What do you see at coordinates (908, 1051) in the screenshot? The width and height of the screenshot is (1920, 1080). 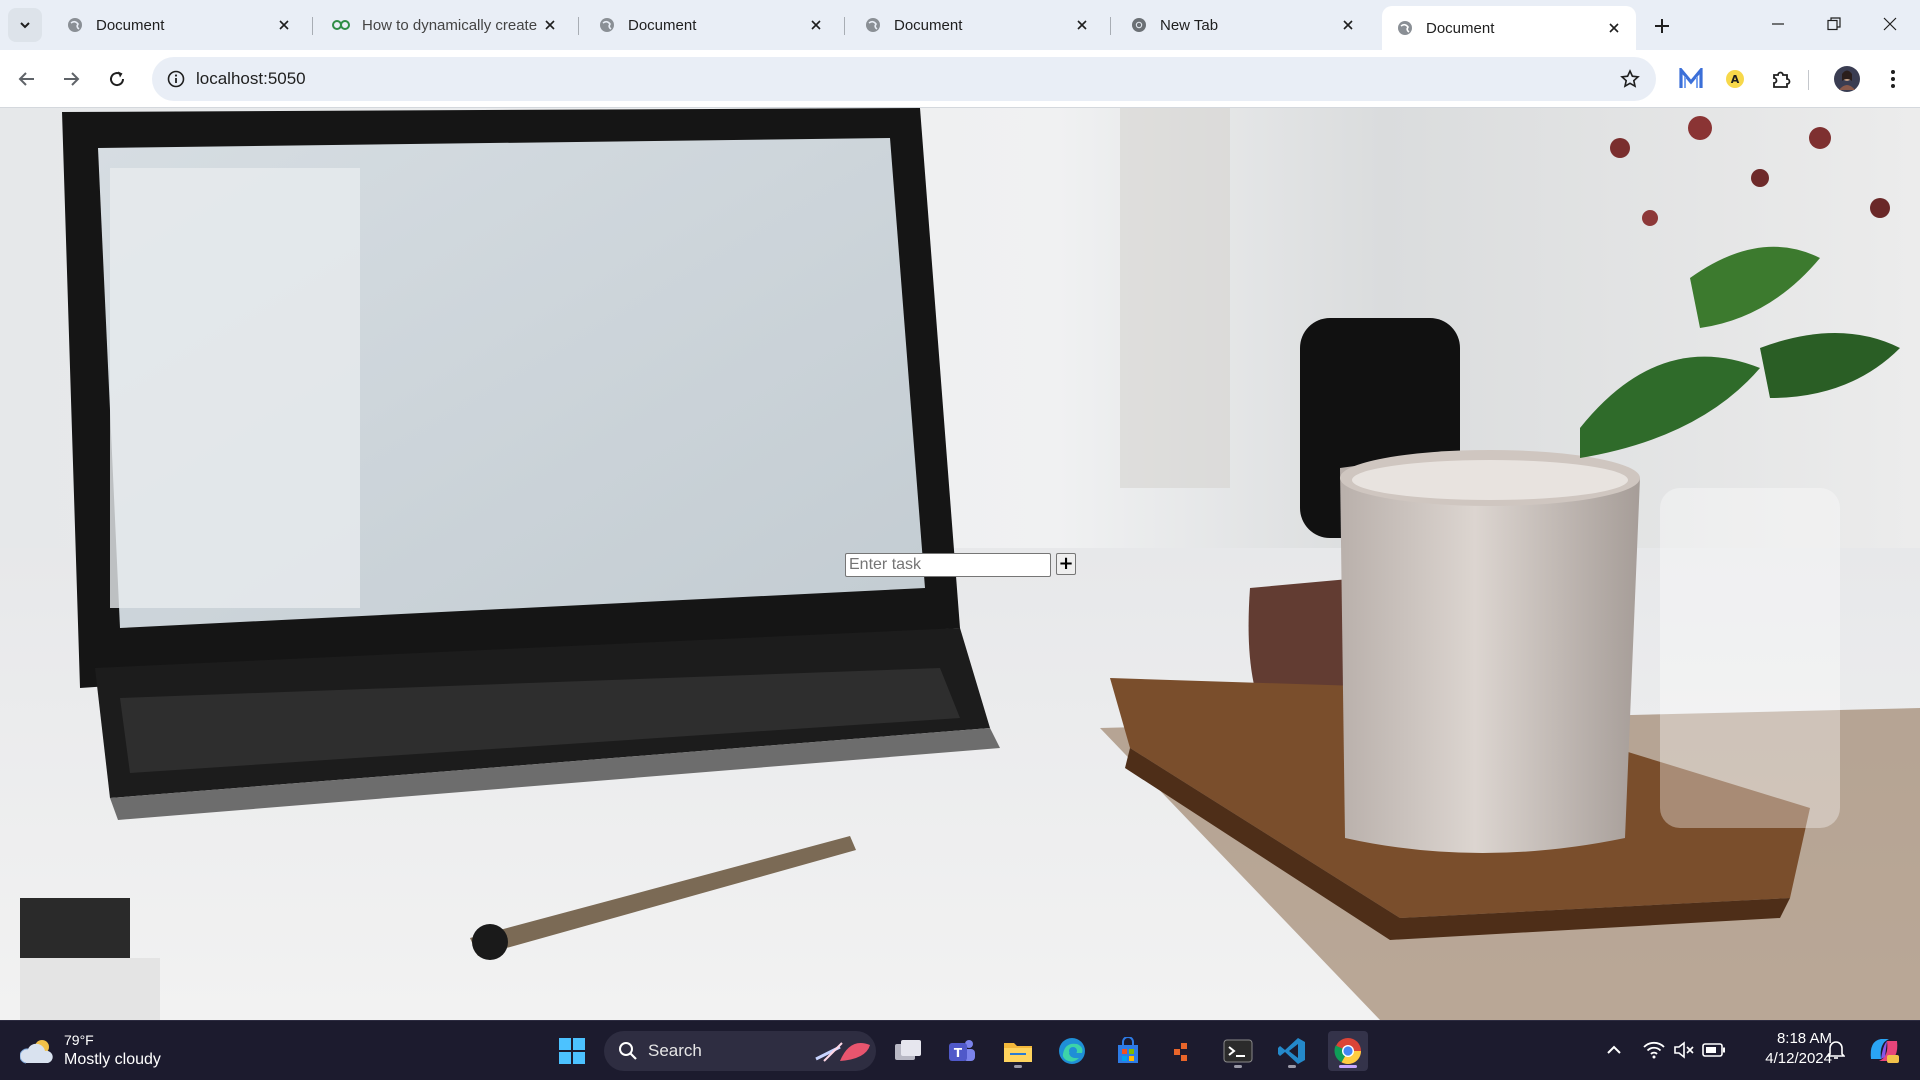 I see `task-view-icon` at bounding box center [908, 1051].